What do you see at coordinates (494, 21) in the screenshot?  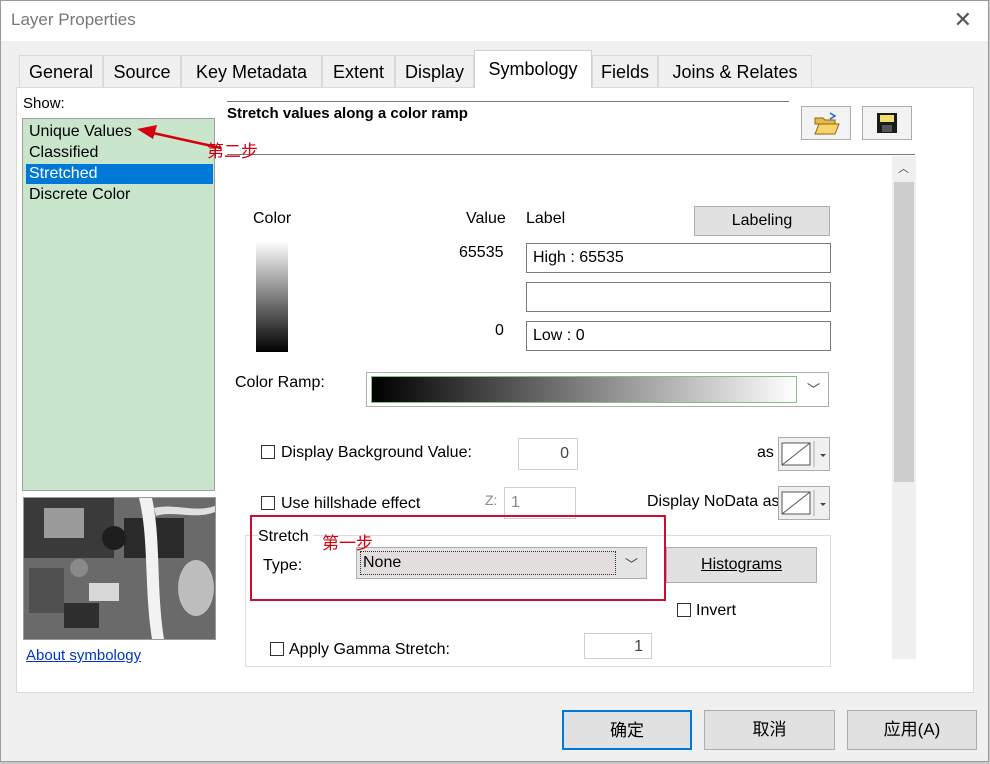 I see `title-bar: Layer Properties ✕` at bounding box center [494, 21].